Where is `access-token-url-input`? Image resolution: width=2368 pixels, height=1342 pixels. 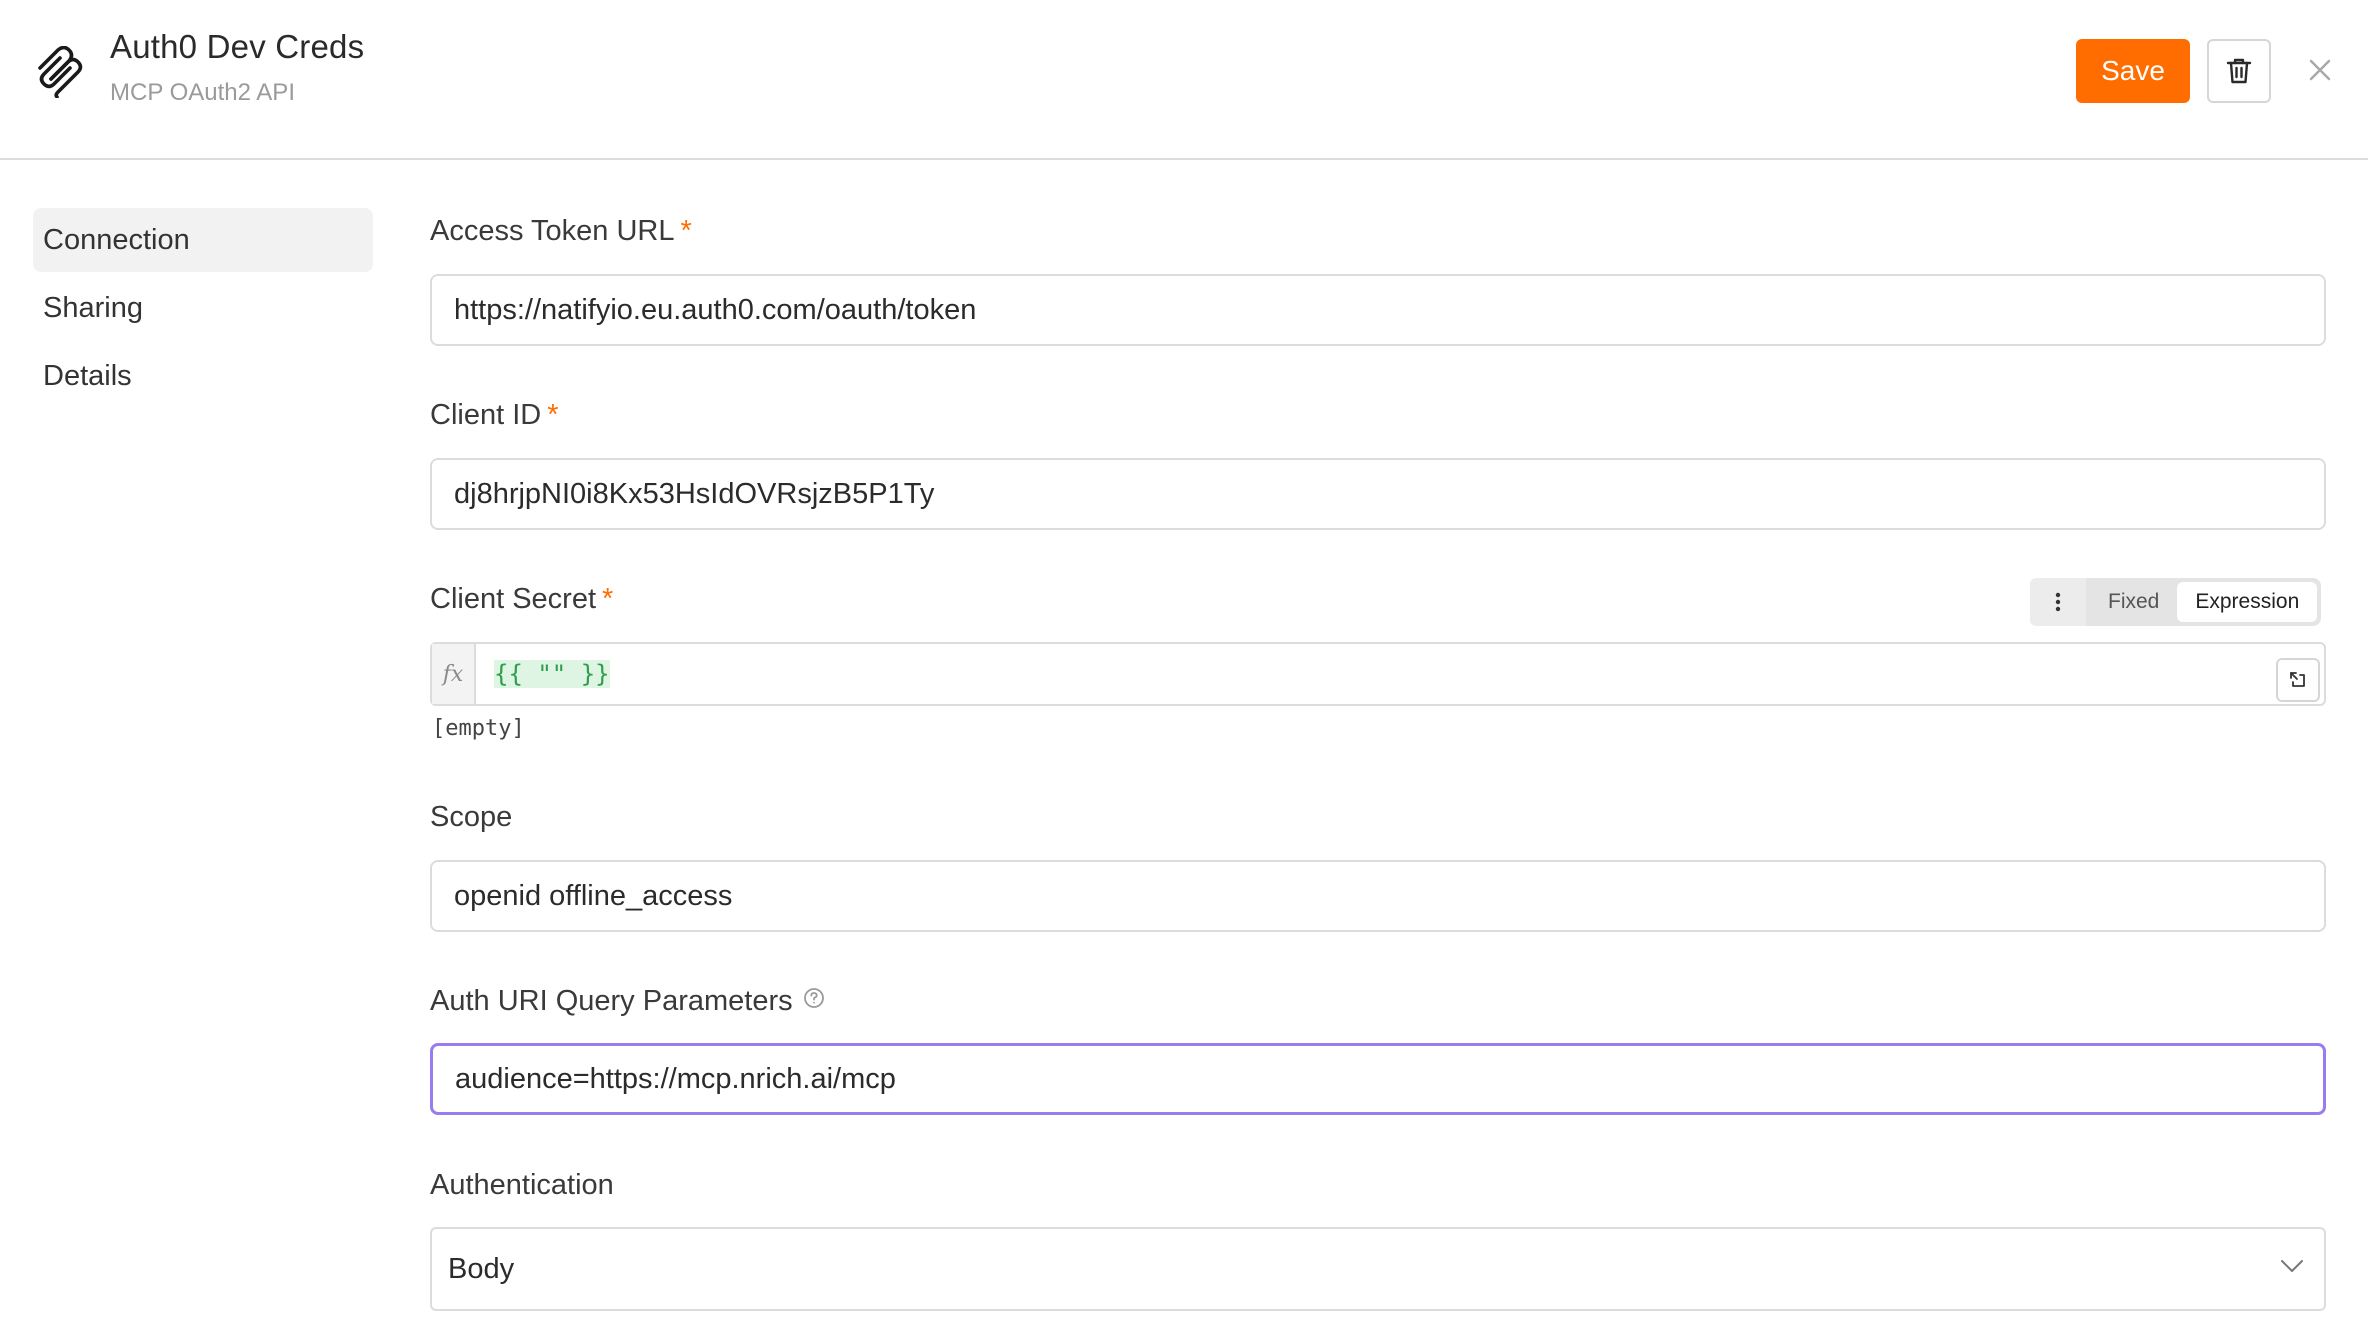 access-token-url-input is located at coordinates (1378, 310).